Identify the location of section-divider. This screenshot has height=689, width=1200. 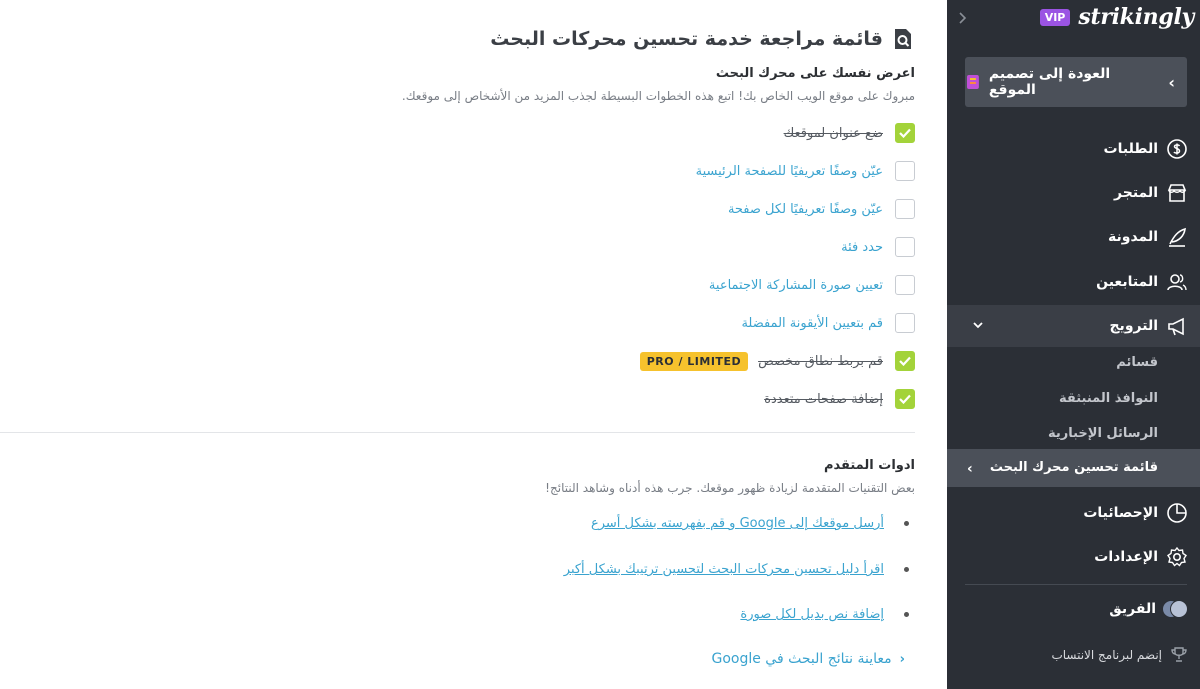
(457, 432).